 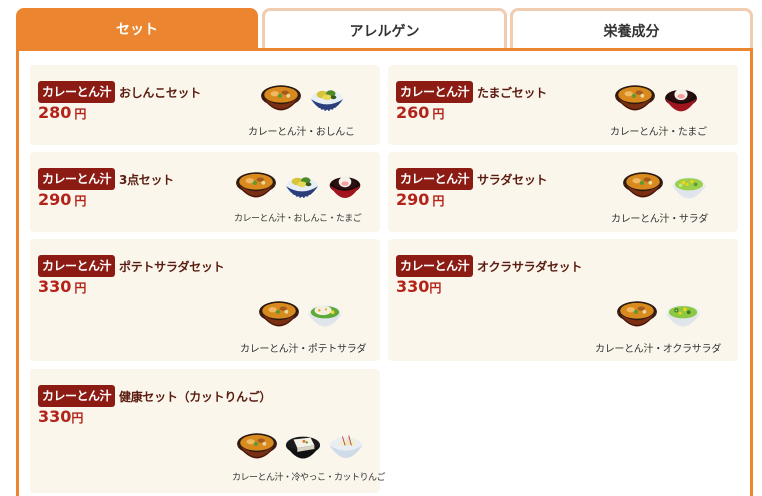 I want to click on set-title: カレーとん汁 オクラサラダセット, so click(x=489, y=266).